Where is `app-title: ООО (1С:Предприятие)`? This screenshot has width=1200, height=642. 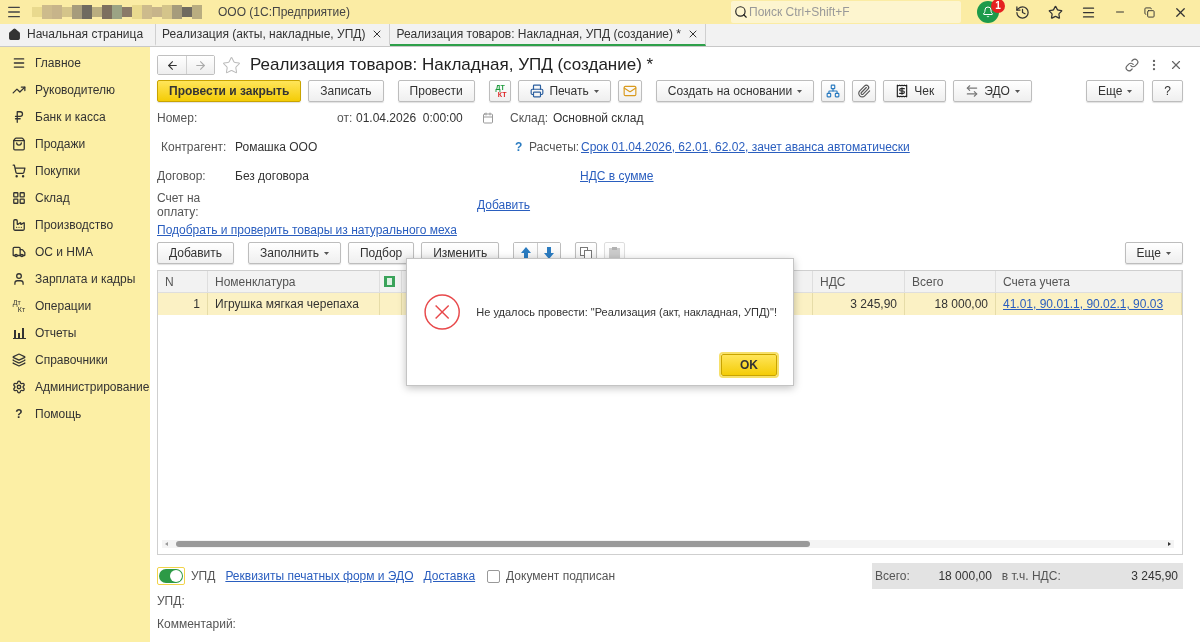
app-title: ООО (1С:Предприятие) is located at coordinates (284, 12).